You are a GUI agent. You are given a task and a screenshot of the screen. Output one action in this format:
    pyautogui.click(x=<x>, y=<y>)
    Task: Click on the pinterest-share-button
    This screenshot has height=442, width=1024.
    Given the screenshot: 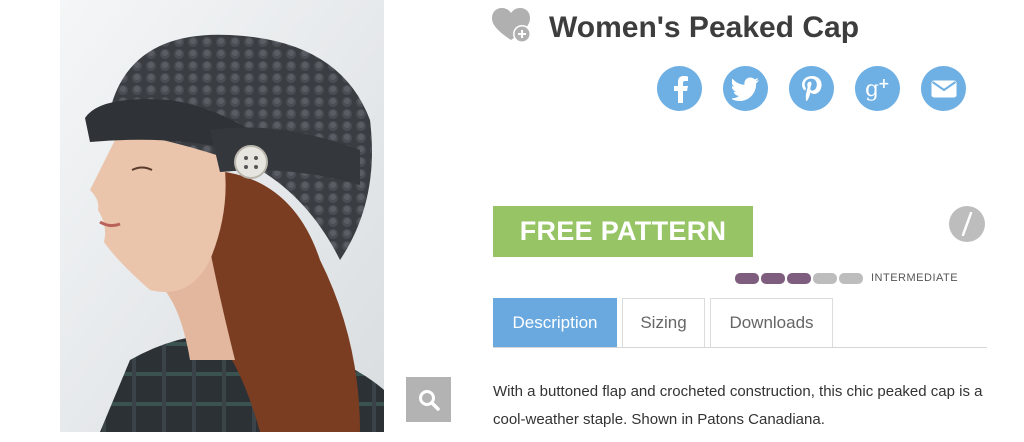 What is the action you would take?
    pyautogui.click(x=811, y=88)
    